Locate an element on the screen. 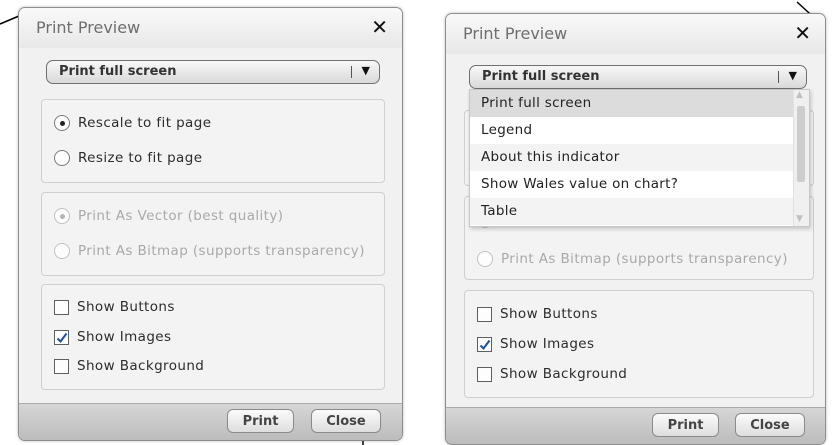  rescale-radio-option: Rescale to fit page is located at coordinates (132, 123).